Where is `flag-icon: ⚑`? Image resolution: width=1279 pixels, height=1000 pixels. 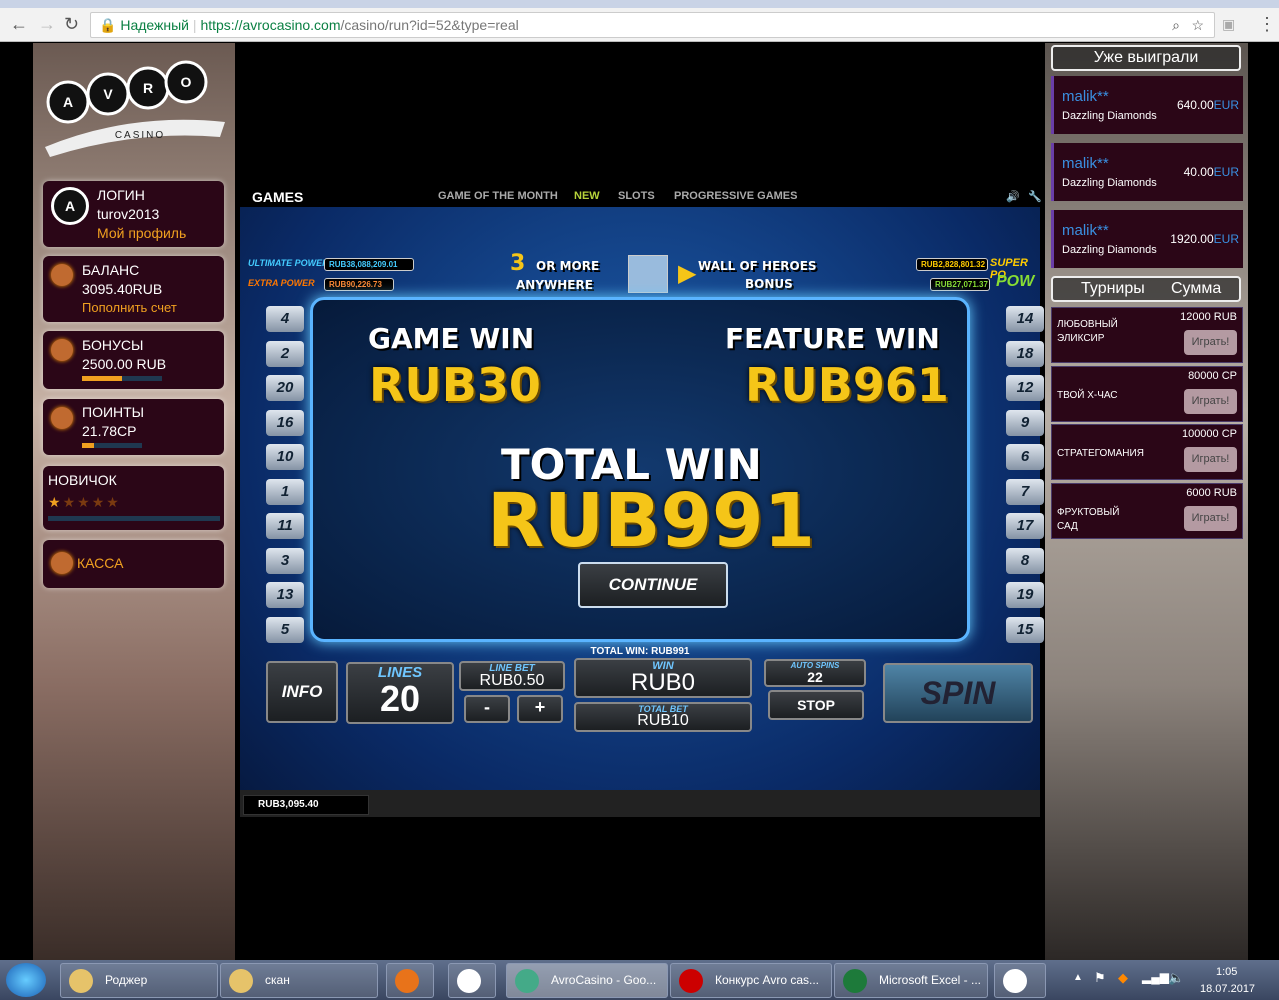
flag-icon: ⚑ is located at coordinates (1100, 978).